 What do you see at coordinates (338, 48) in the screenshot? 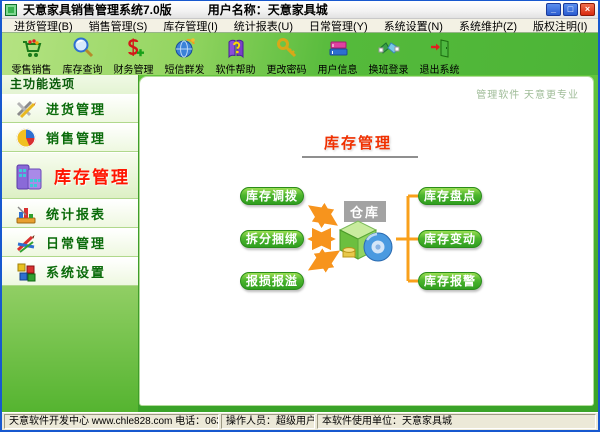
I see `user-books-icon` at bounding box center [338, 48].